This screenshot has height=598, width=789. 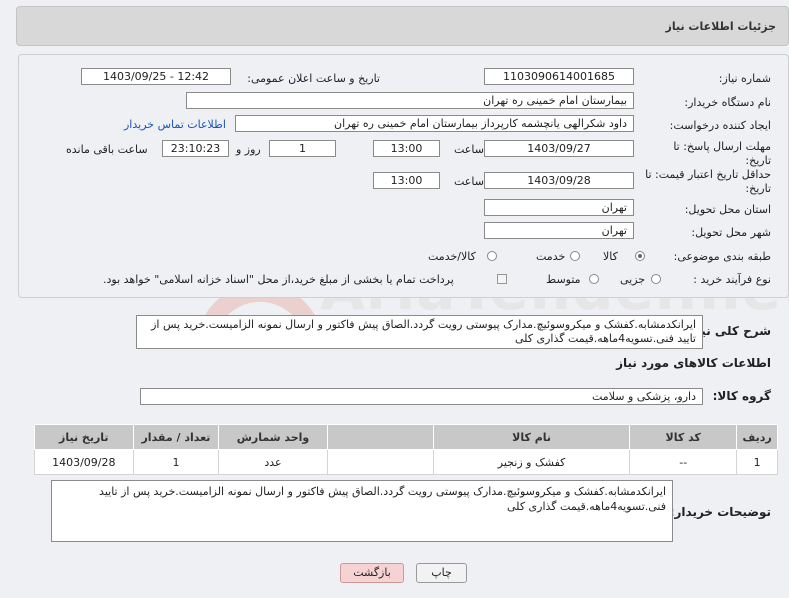 I want to click on province-label: استان محل تحویل:, so click(x=727, y=209).